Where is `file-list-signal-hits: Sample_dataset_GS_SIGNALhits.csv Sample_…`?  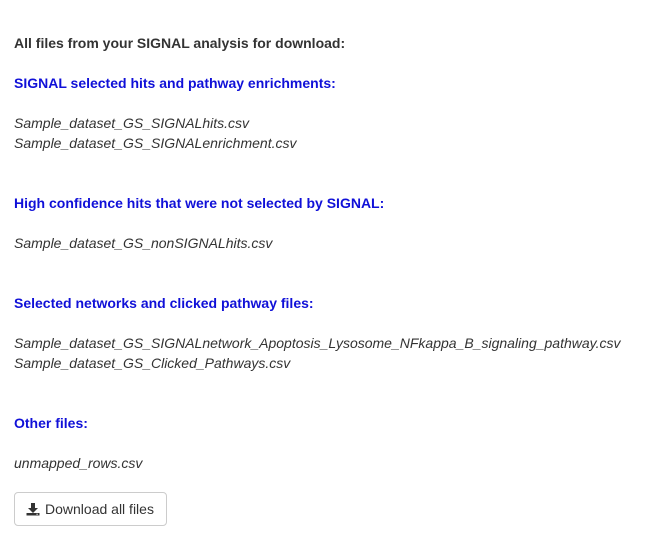 file-list-signal-hits: Sample_dataset_GS_SIGNALhits.csv Sample_… is located at coordinates (155, 133).